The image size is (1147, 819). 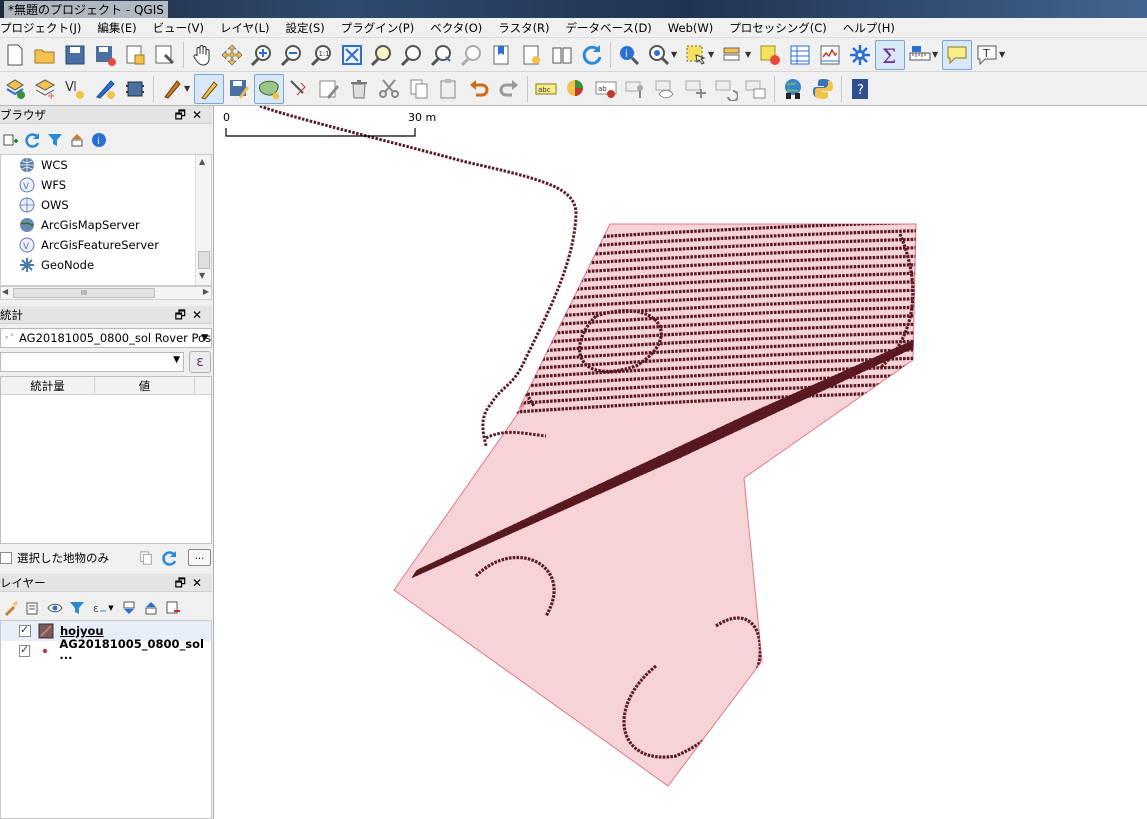 What do you see at coordinates (377, 28) in the screenshot?
I see `menu-plugins: プラグイン(P)` at bounding box center [377, 28].